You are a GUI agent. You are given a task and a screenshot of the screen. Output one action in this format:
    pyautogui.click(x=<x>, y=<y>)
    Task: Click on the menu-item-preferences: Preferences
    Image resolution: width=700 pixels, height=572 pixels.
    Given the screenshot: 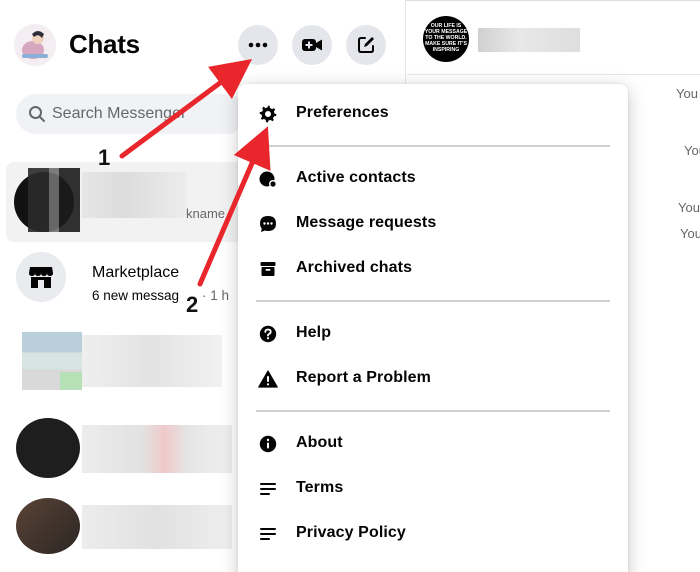 What is the action you would take?
    pyautogui.click(x=433, y=114)
    